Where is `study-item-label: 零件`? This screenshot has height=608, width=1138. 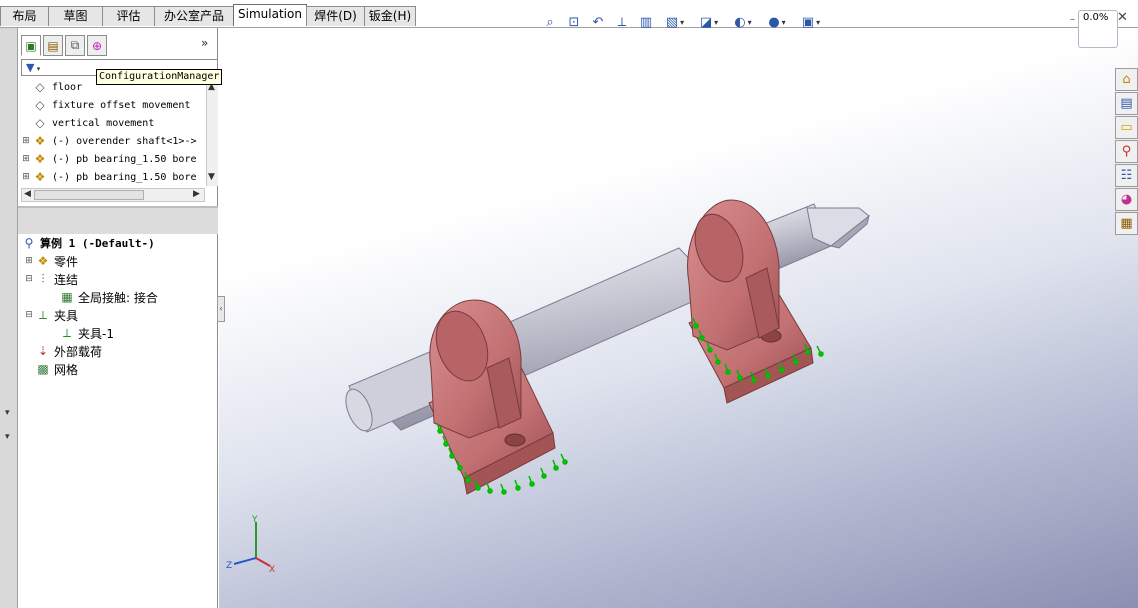
study-item-label: 零件 is located at coordinates (66, 261).